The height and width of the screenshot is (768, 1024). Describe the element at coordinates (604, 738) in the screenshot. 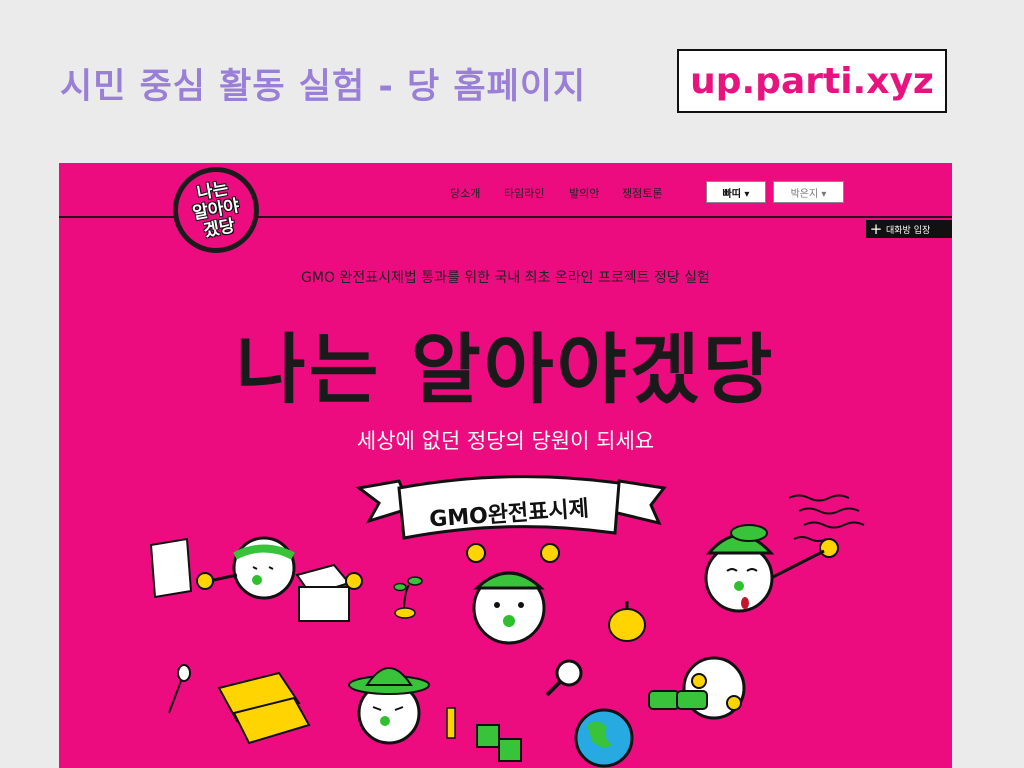

I see `globe-icon` at that location.